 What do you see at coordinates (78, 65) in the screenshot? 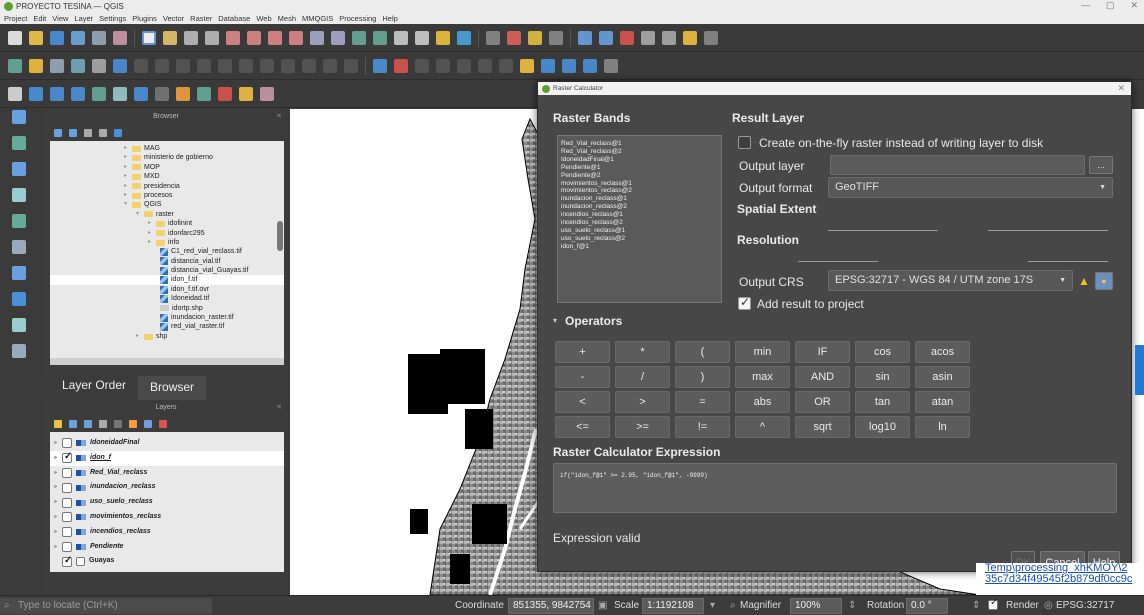
I see `digitize-icon` at bounding box center [78, 65].